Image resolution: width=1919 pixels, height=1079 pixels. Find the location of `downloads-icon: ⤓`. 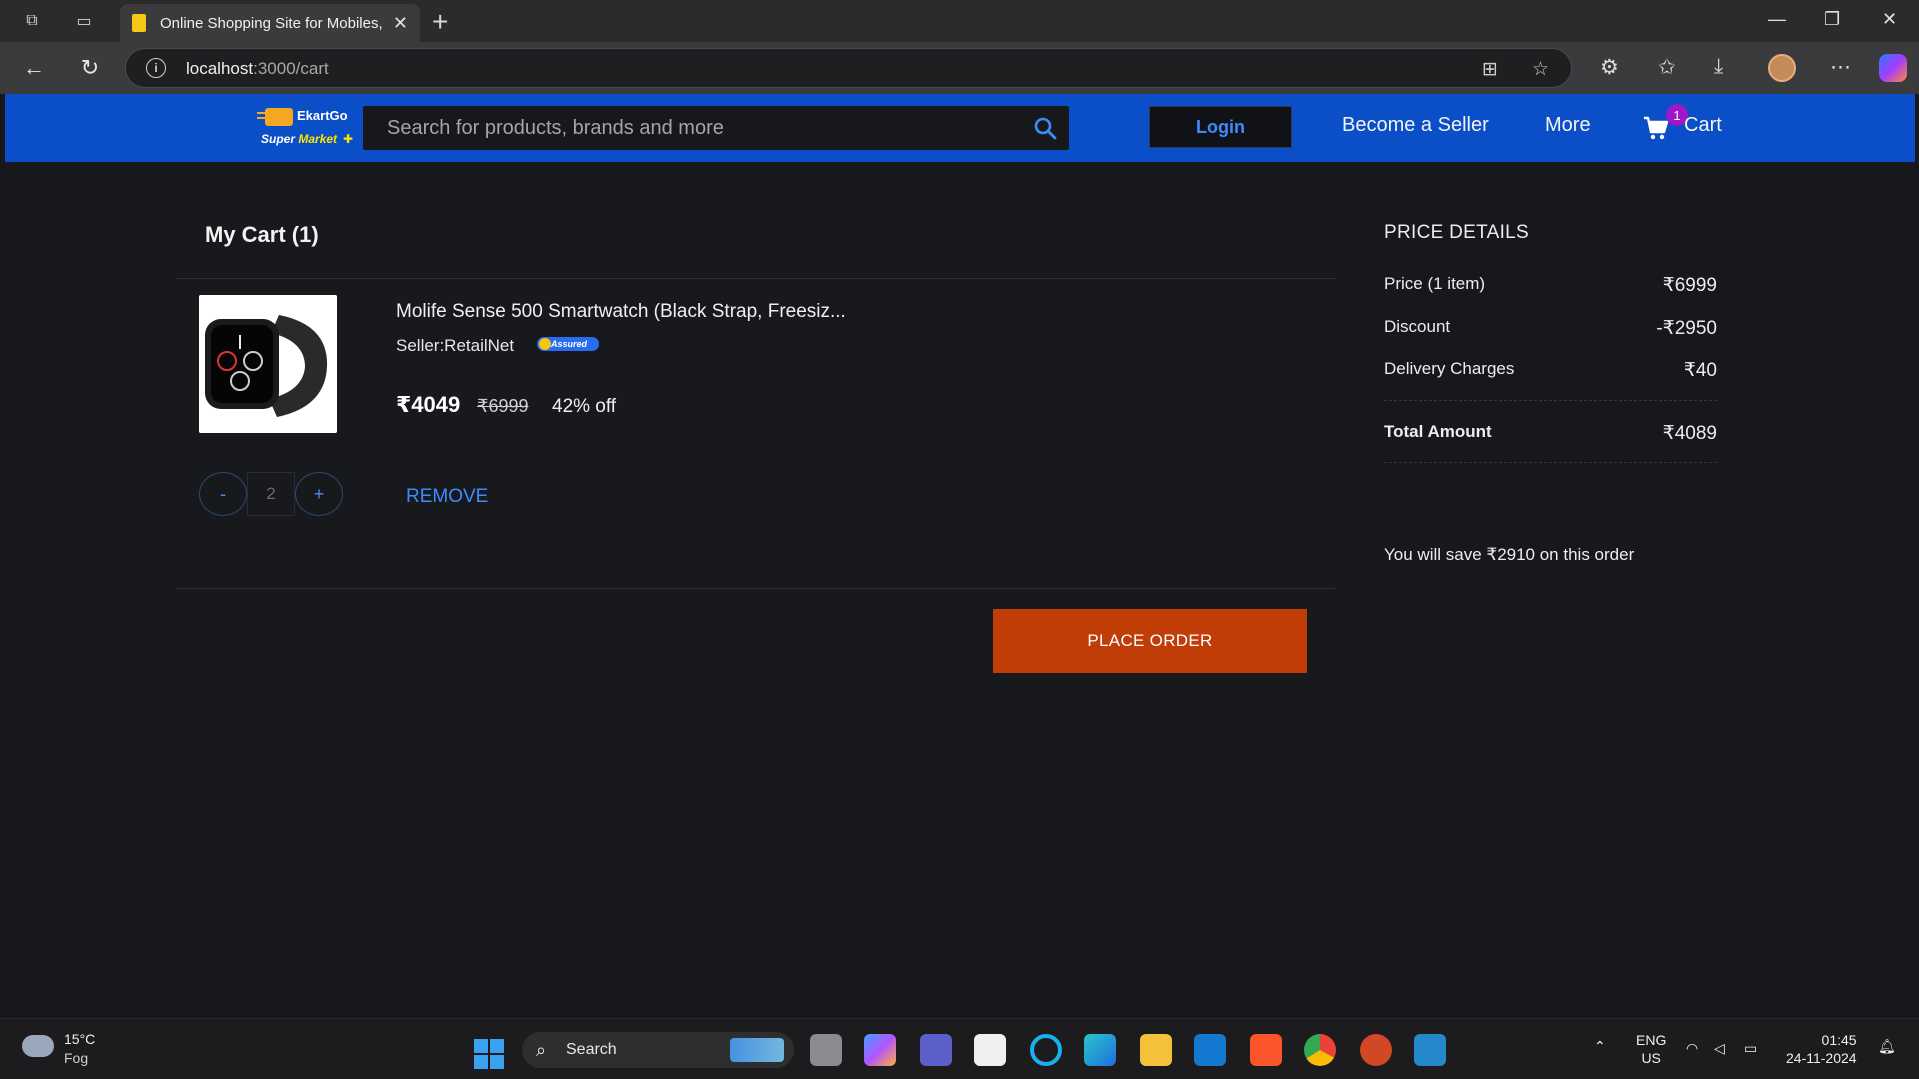

downloads-icon: ⤓ is located at coordinates (1718, 67).